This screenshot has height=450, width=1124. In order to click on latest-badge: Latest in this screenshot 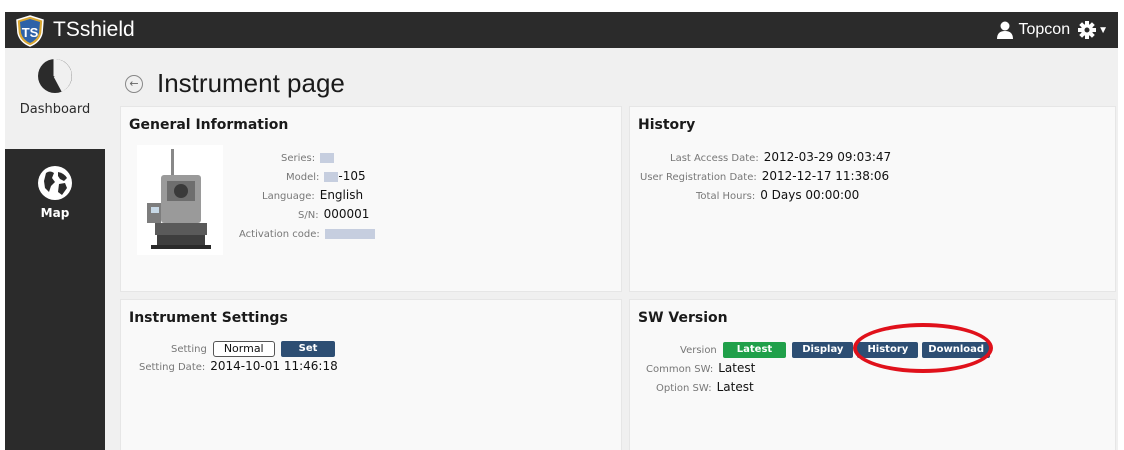, I will do `click(754, 350)`.